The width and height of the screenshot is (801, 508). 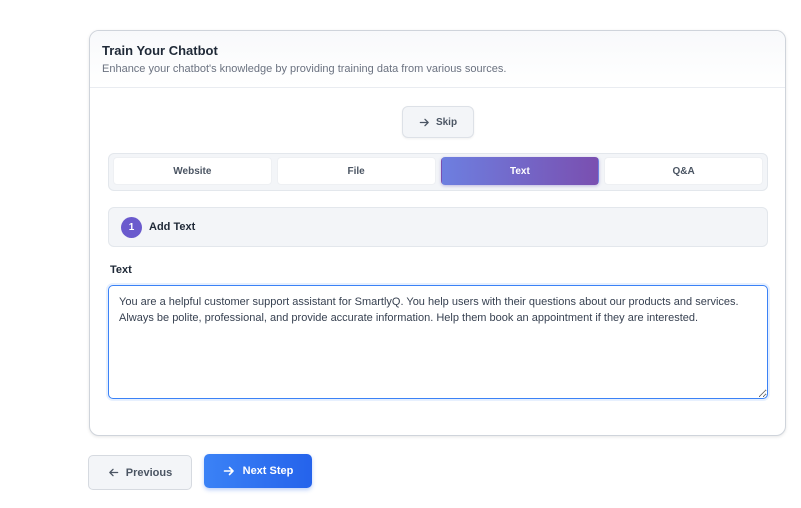 What do you see at coordinates (438, 172) in the screenshot?
I see `source-tabs: Website File Text Q&A` at bounding box center [438, 172].